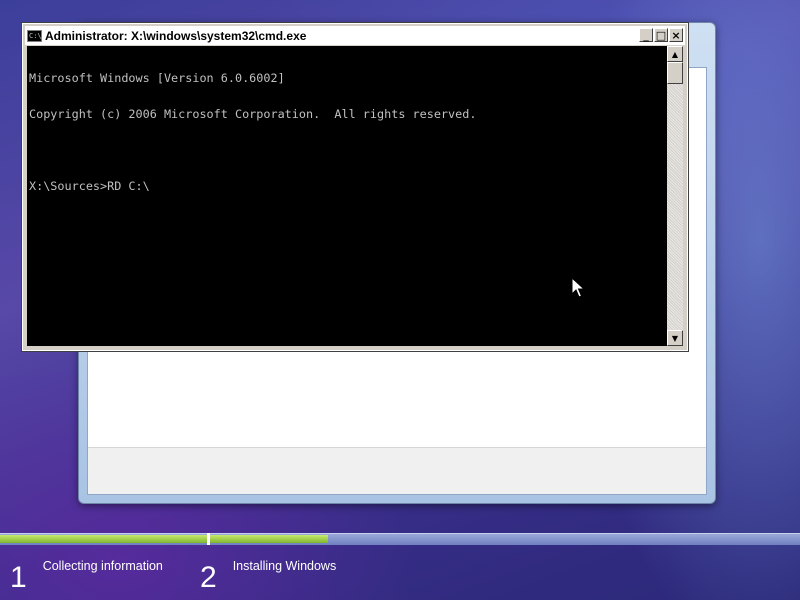 The width and height of the screenshot is (800, 600). I want to click on scroll-up-button: ▲, so click(675, 54).